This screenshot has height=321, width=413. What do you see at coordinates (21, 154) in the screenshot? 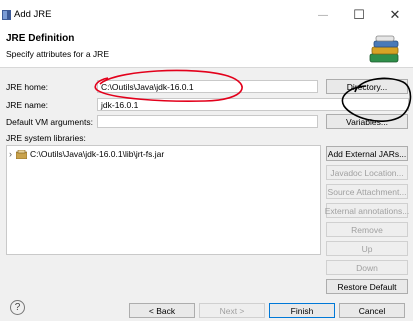
I see `jar-icon` at bounding box center [21, 154].